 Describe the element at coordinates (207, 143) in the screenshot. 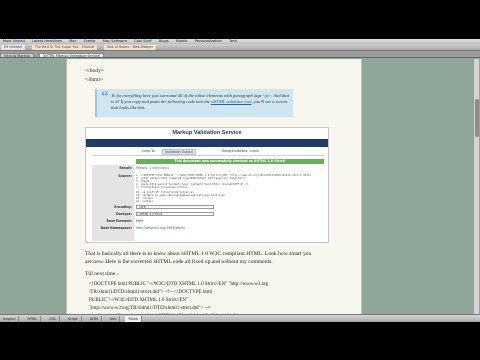

I see `validator-nav-band` at that location.